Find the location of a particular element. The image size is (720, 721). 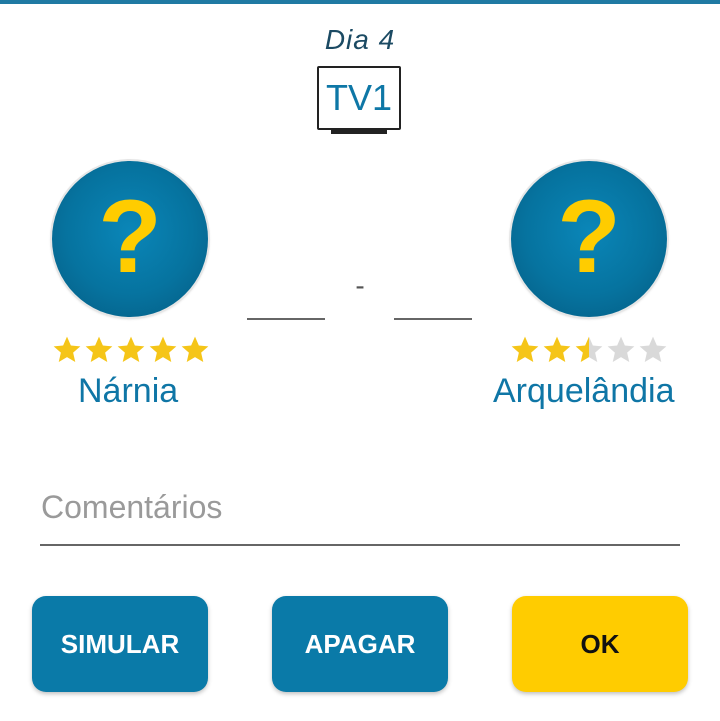

simulate-button: SIMULAR is located at coordinates (120, 644).